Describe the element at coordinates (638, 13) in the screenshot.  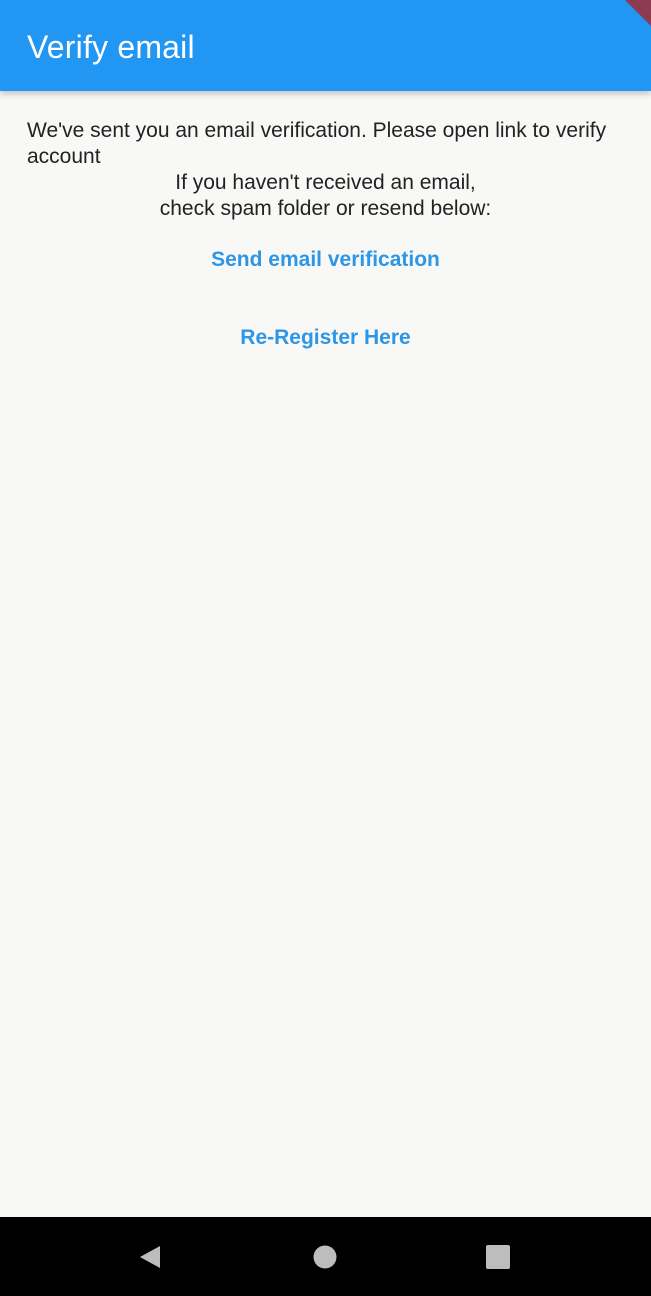
I see `debug-banner` at that location.